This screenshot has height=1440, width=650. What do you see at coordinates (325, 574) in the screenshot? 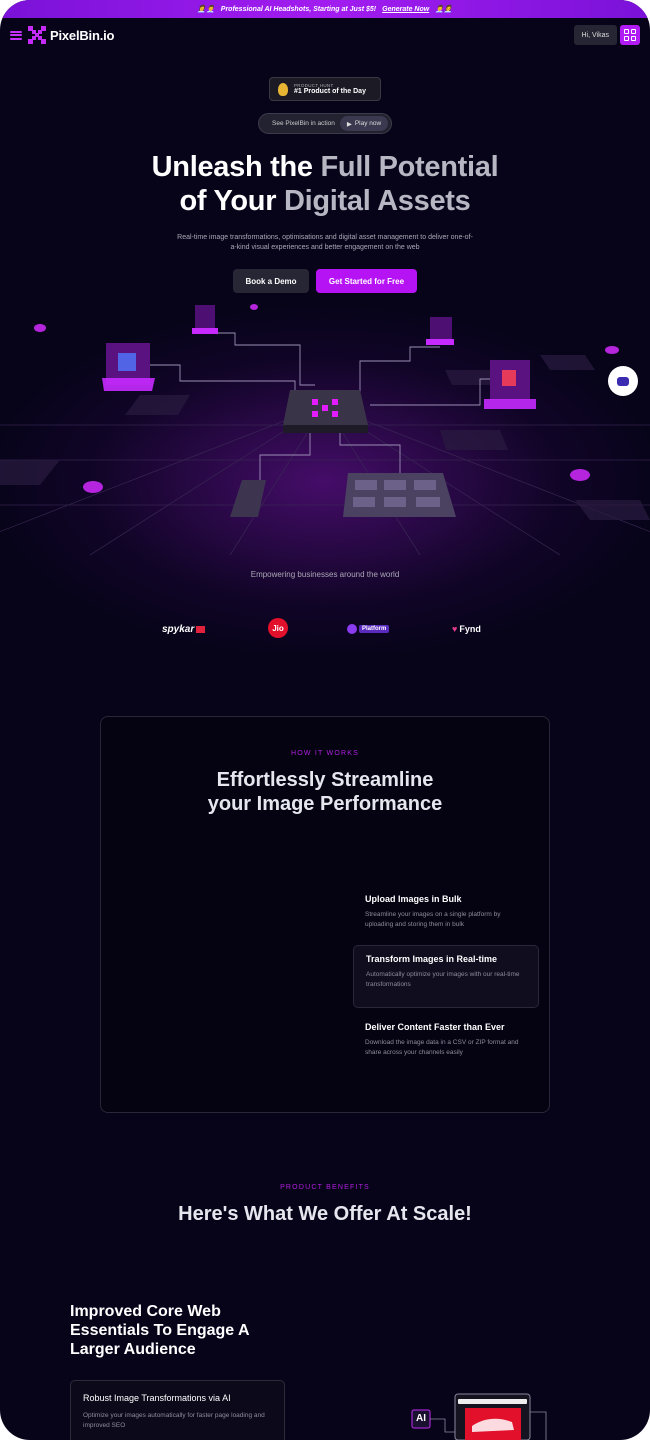
I see `clients-heading: Empowering businesses around the world` at bounding box center [325, 574].